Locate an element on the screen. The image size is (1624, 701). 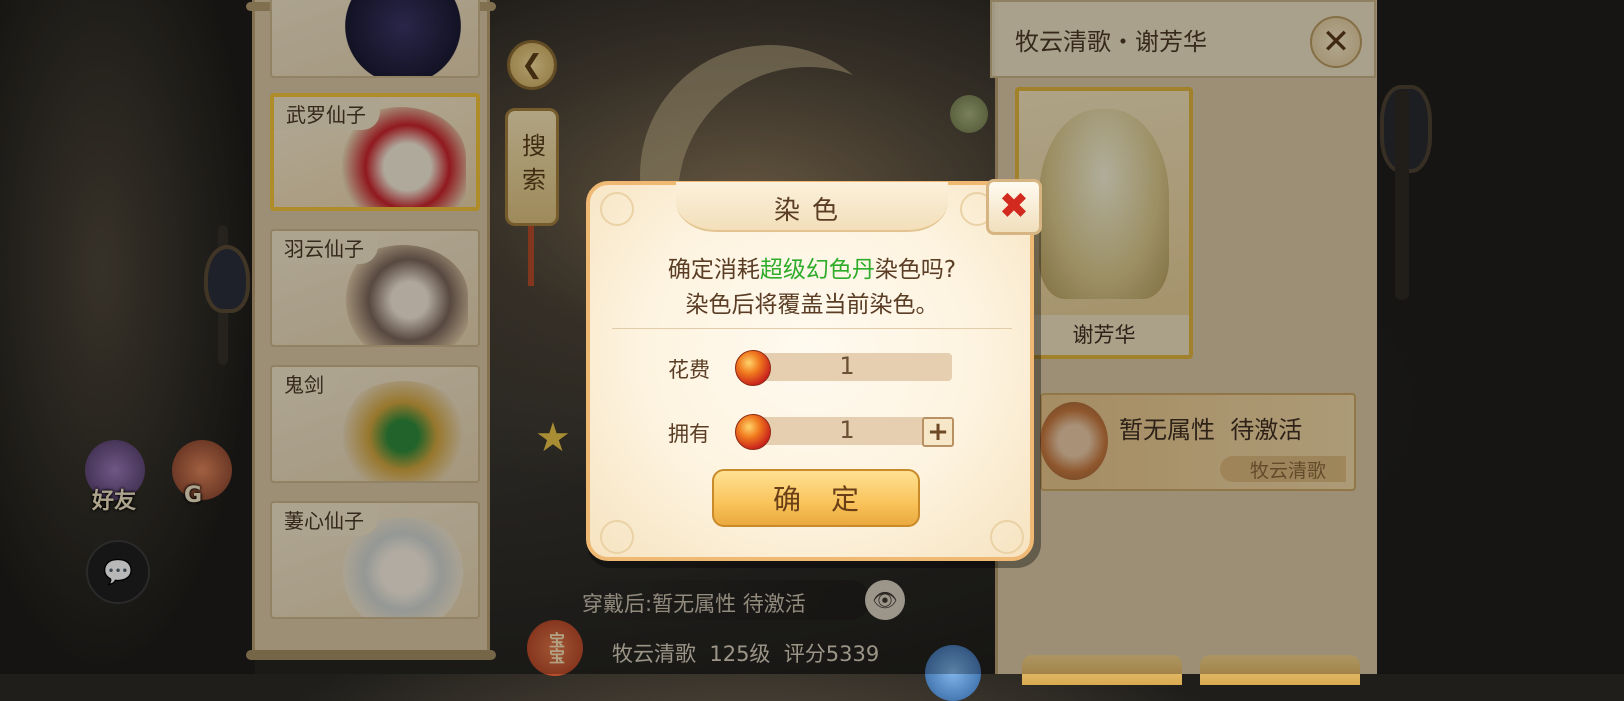
staff-decoration is located at coordinates (1402, 195).